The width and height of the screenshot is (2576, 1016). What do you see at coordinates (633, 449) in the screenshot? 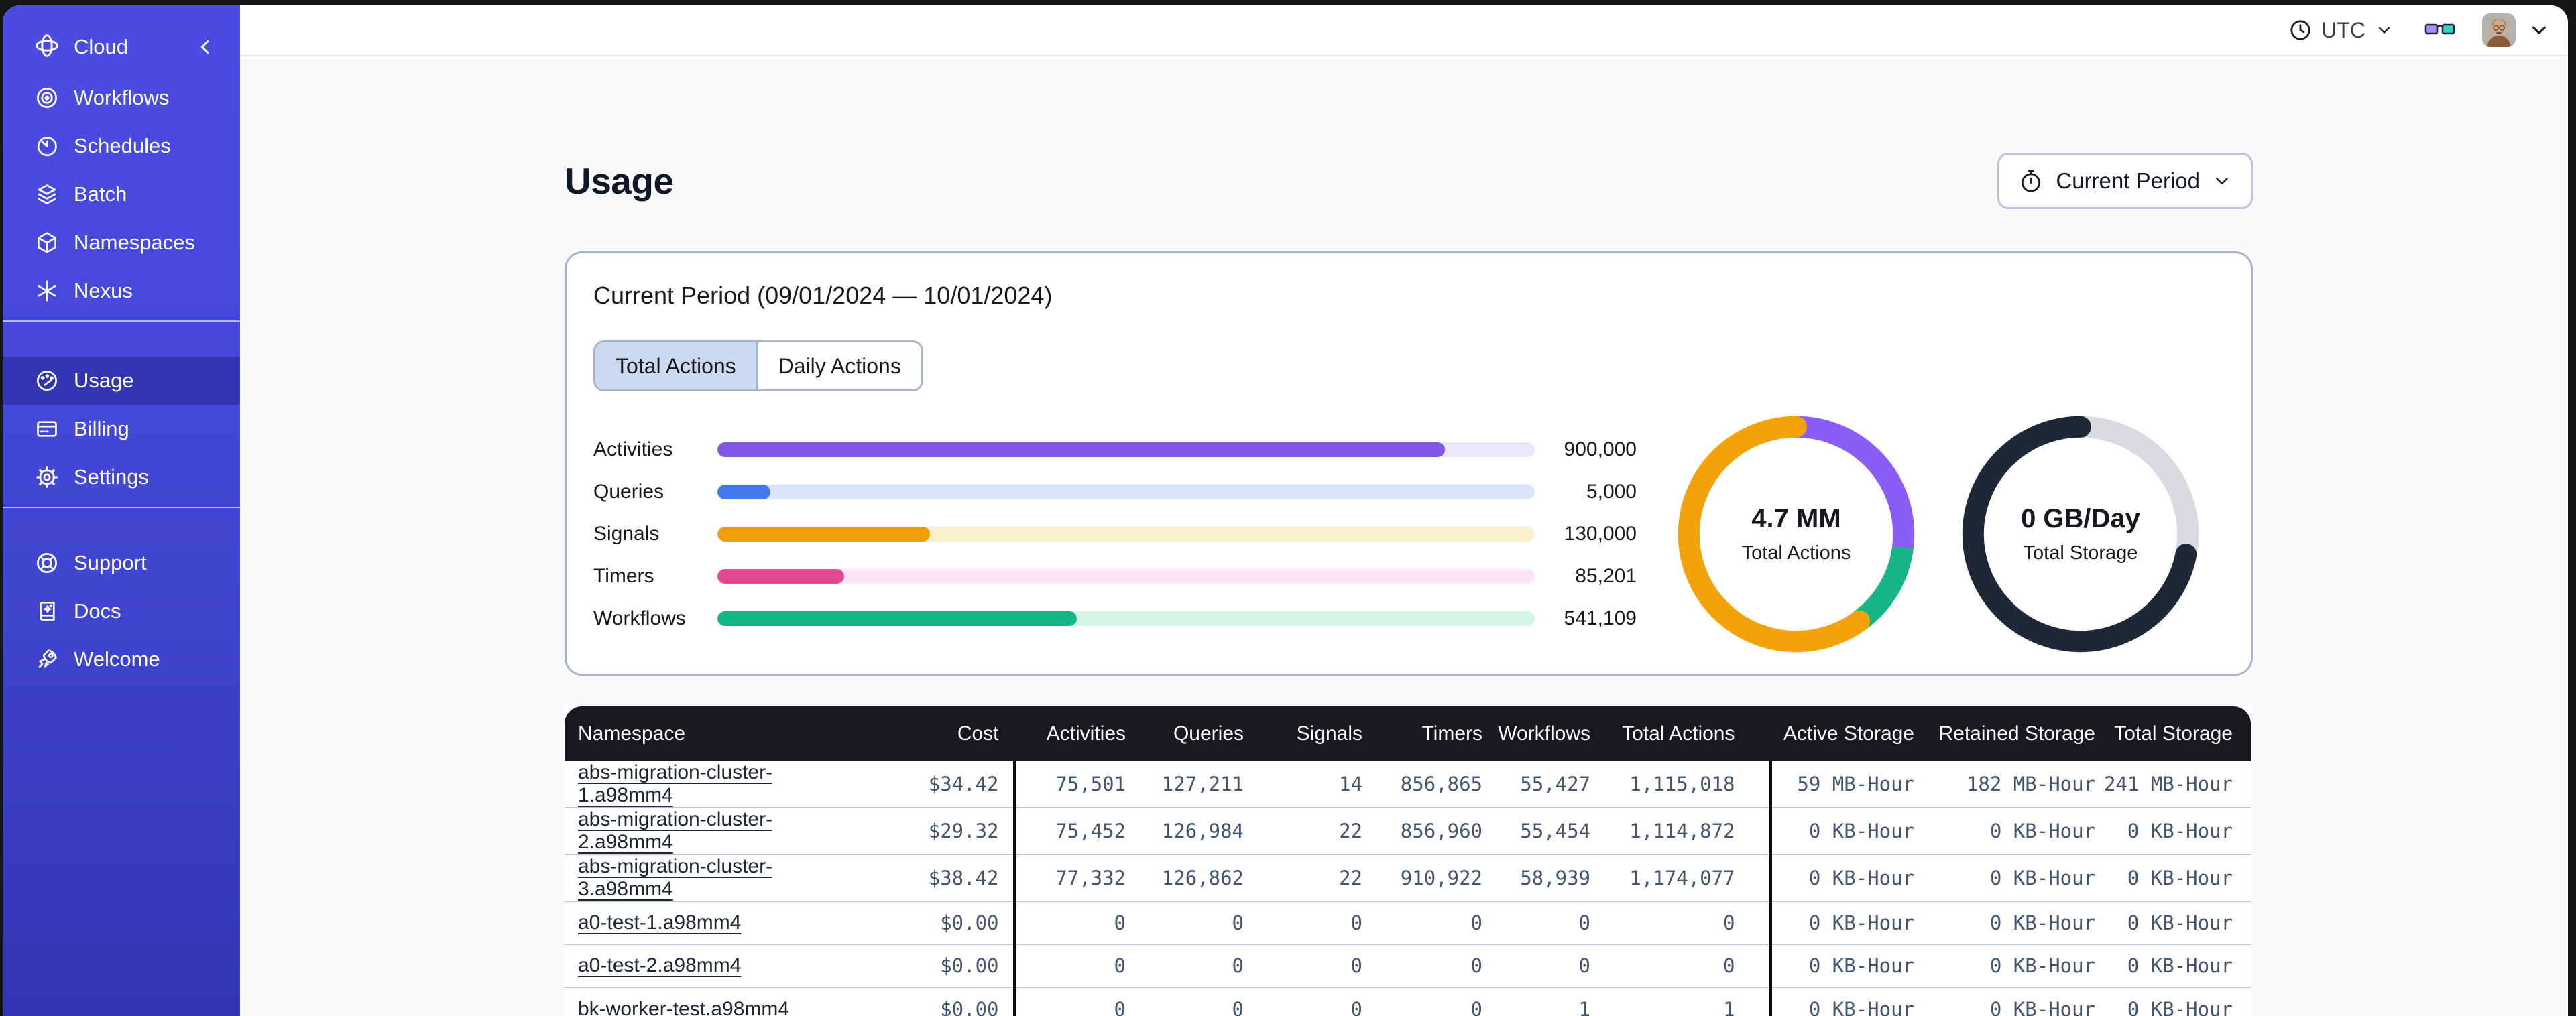
I see `bar-label: Activities` at bounding box center [633, 449].